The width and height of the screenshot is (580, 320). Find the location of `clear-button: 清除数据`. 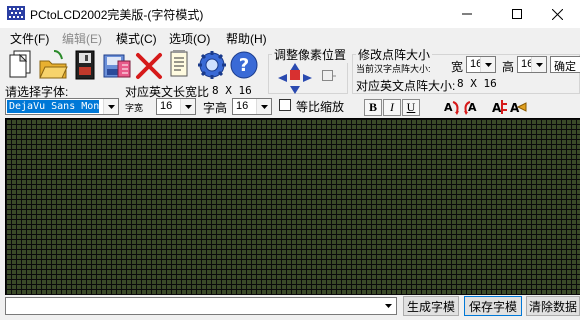

clear-button: 清除数据 is located at coordinates (553, 306).